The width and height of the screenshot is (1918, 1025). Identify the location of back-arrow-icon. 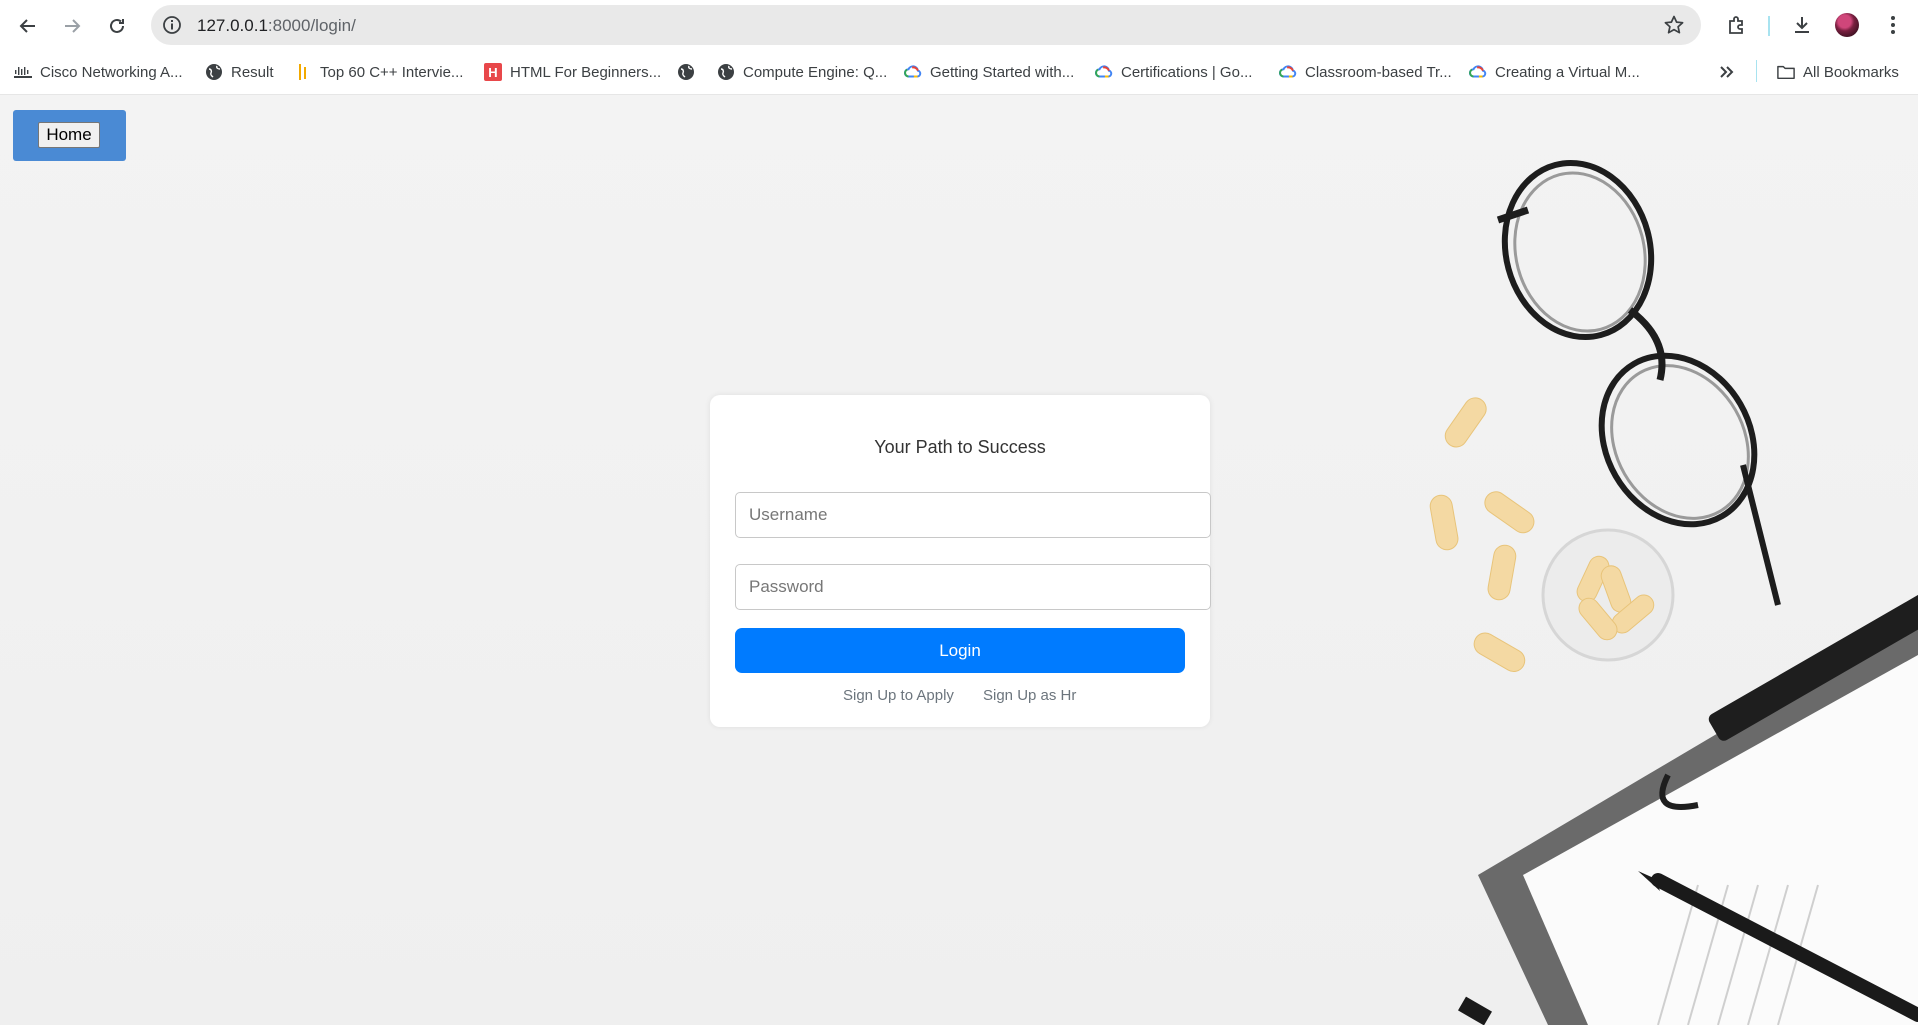
(28, 26).